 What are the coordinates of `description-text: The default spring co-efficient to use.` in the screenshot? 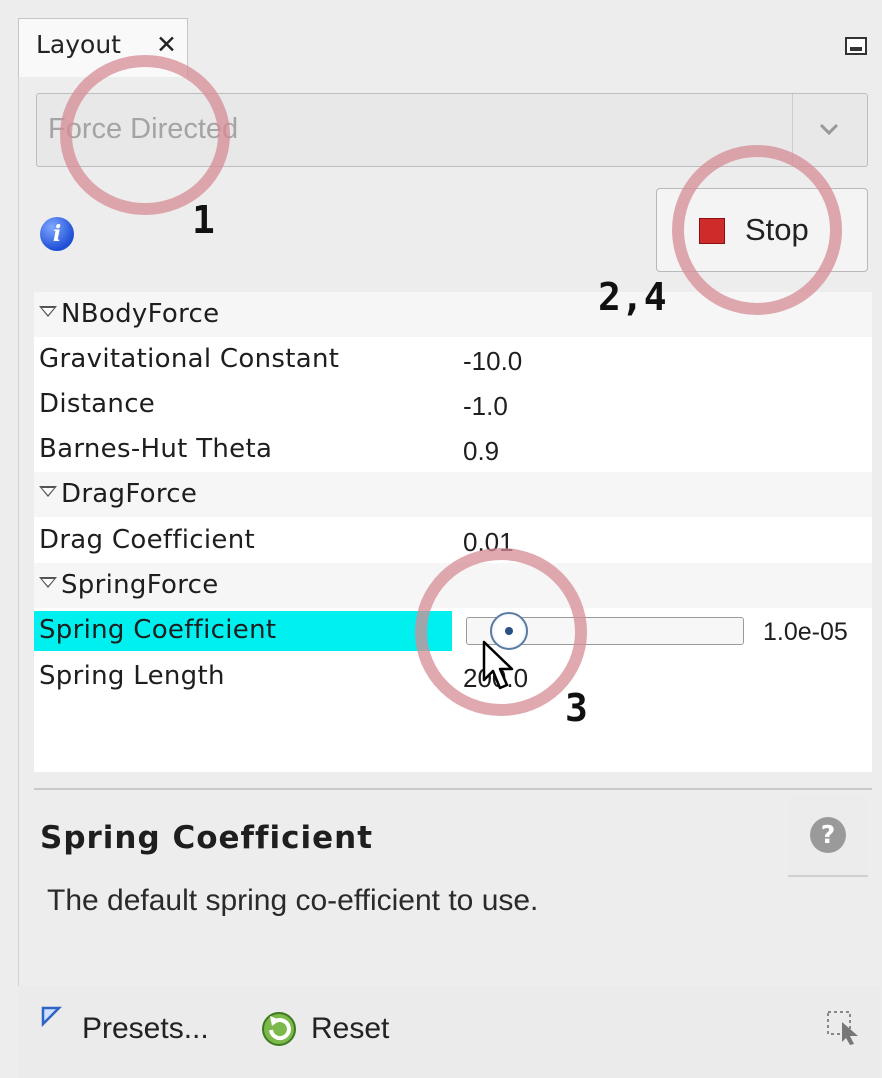 It's located at (293, 900).